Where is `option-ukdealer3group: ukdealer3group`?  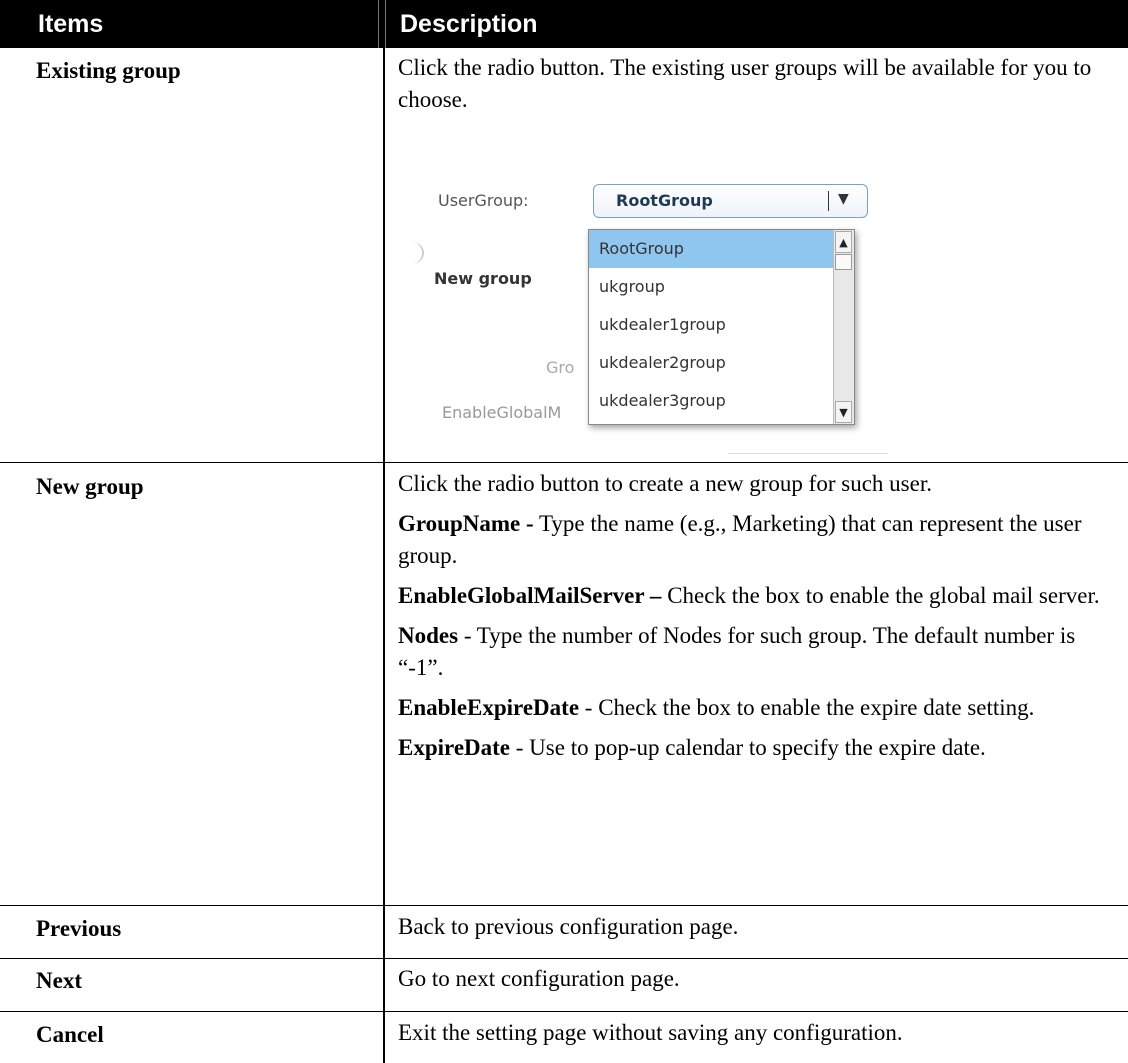 option-ukdealer3group: ukdealer3group is located at coordinates (712, 401).